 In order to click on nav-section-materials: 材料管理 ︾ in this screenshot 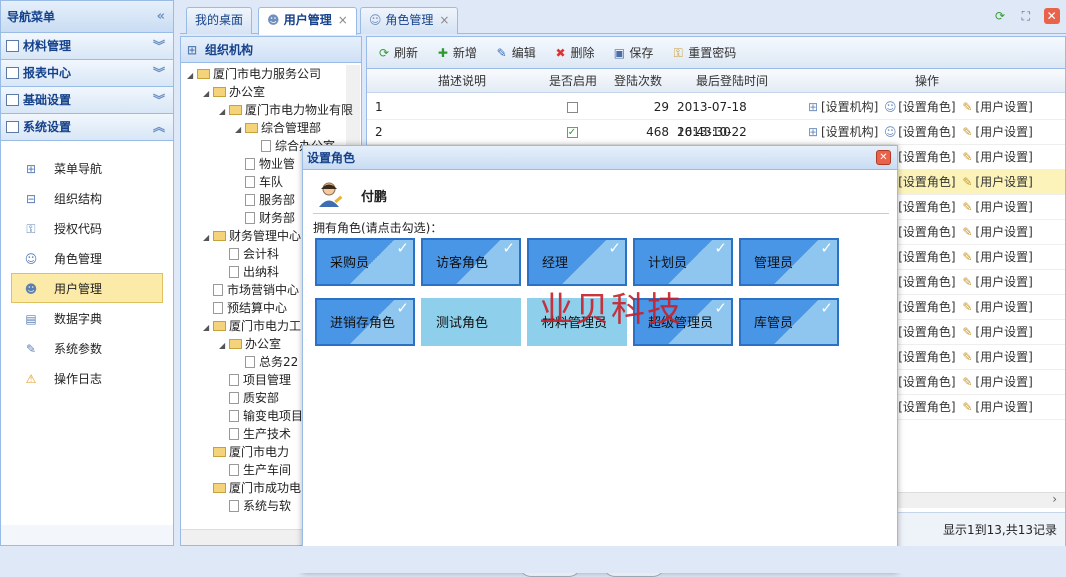, I will do `click(87, 46)`.